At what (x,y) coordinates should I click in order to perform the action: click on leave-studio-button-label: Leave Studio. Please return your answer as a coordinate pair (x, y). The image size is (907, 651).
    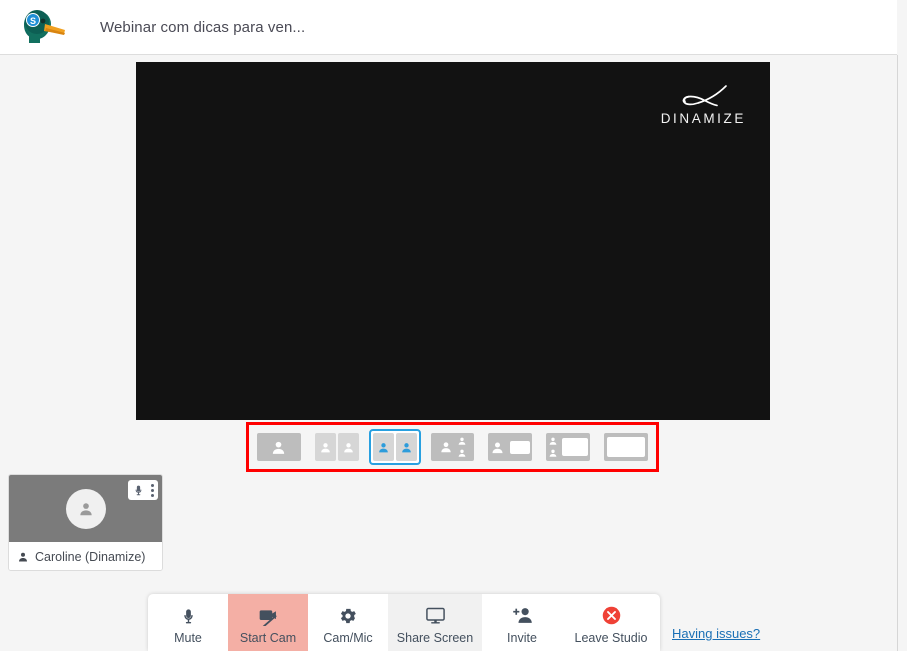
    Looking at the image, I should click on (611, 638).